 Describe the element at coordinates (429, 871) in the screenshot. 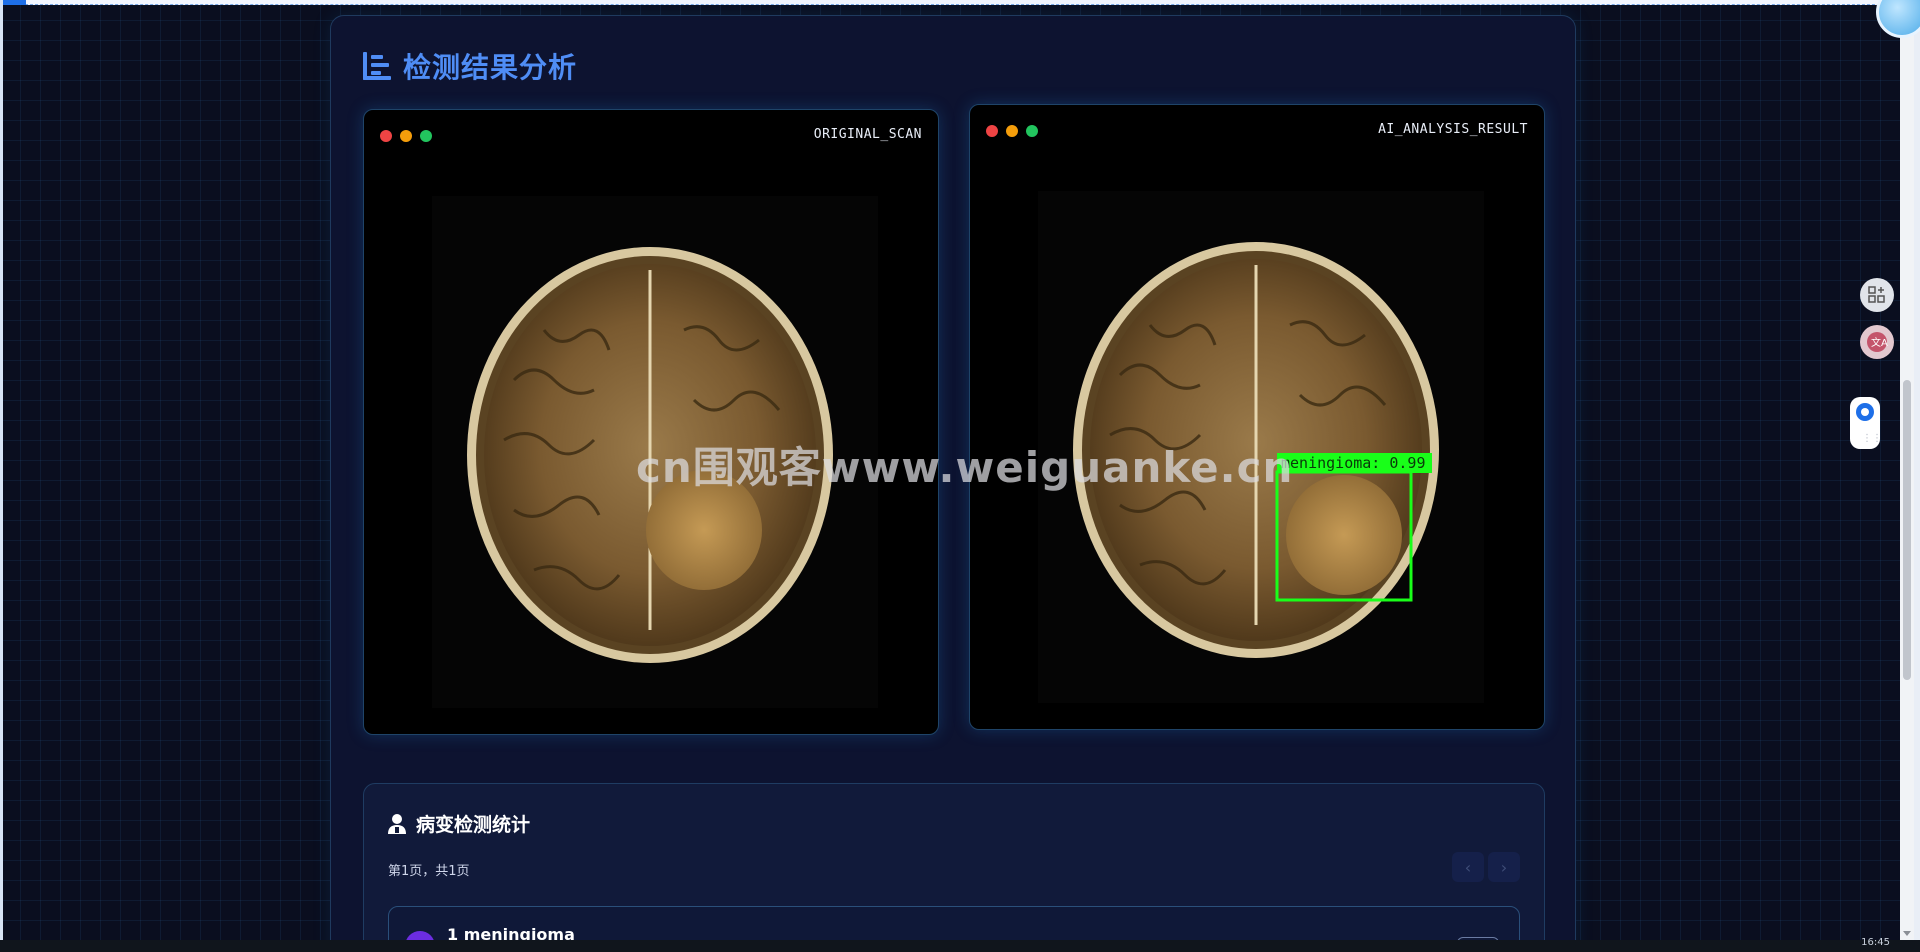

I see `page-info: 第1页，共1页` at that location.